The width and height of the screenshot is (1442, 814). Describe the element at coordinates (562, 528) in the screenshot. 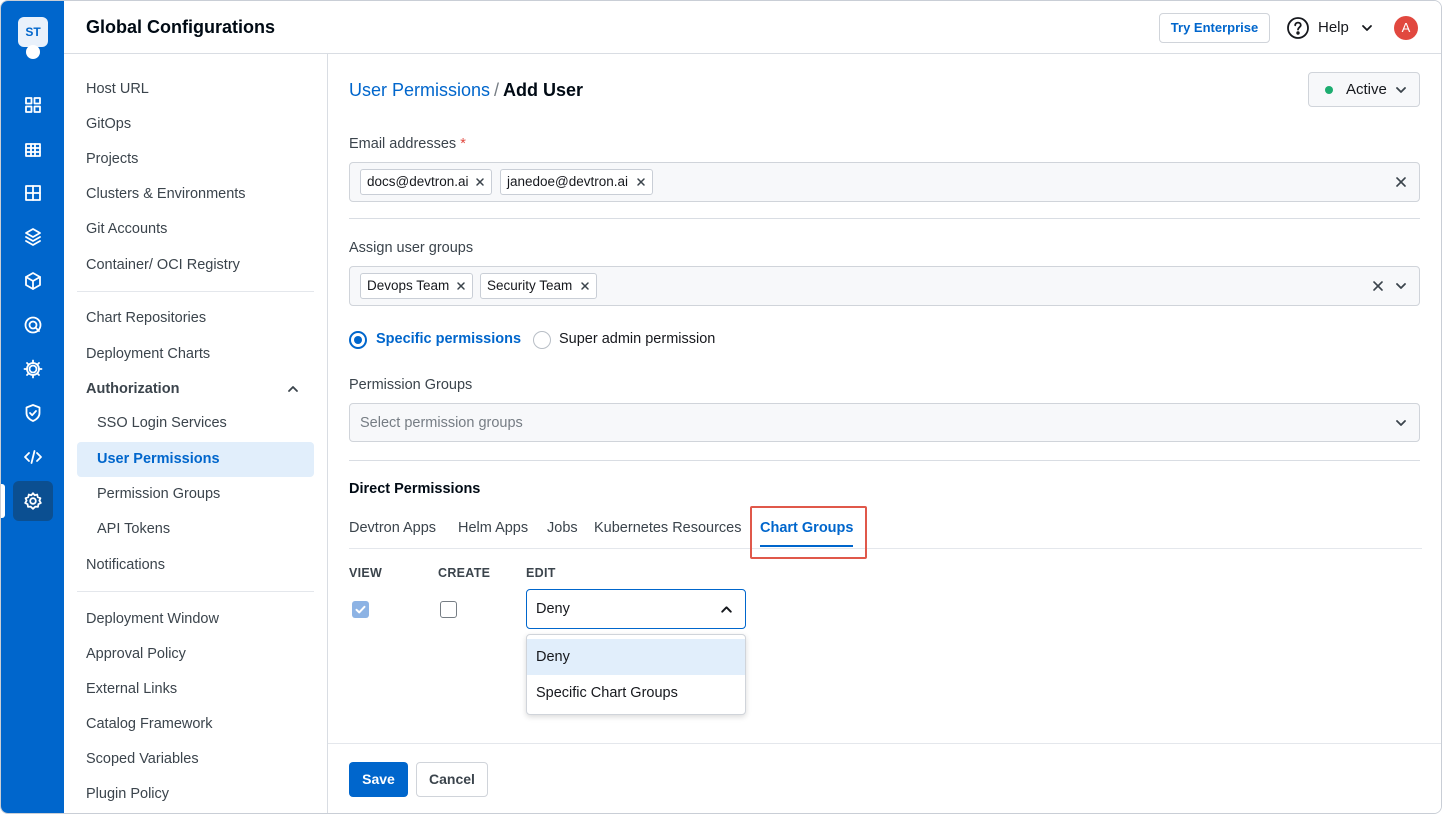

I see `tab-jobs: Jobs` at that location.